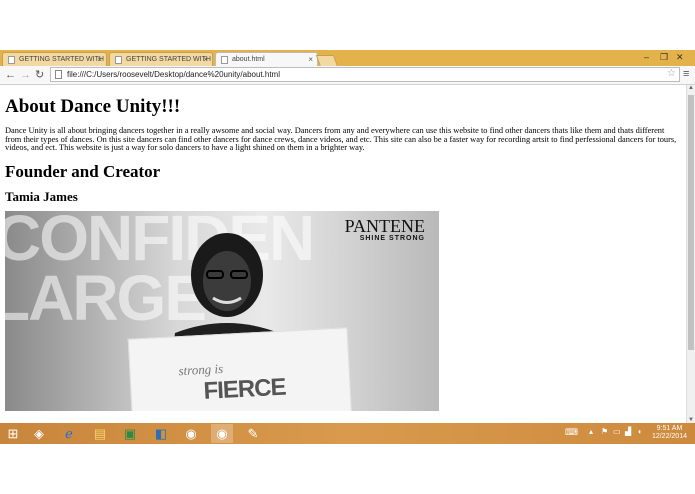 The image size is (695, 494). What do you see at coordinates (69, 433) in the screenshot?
I see `internet-explorer-icon: ℯ` at bounding box center [69, 433].